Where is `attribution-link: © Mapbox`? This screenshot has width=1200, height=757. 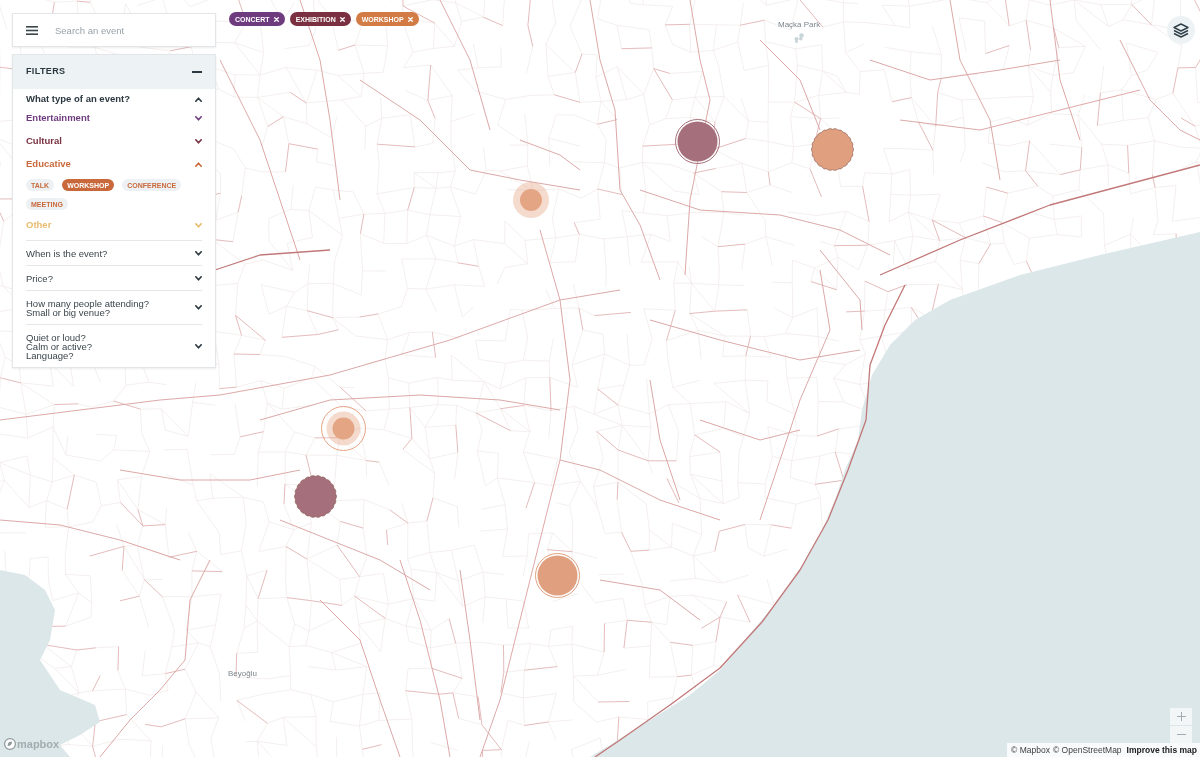 attribution-link: © Mapbox is located at coordinates (1030, 750).